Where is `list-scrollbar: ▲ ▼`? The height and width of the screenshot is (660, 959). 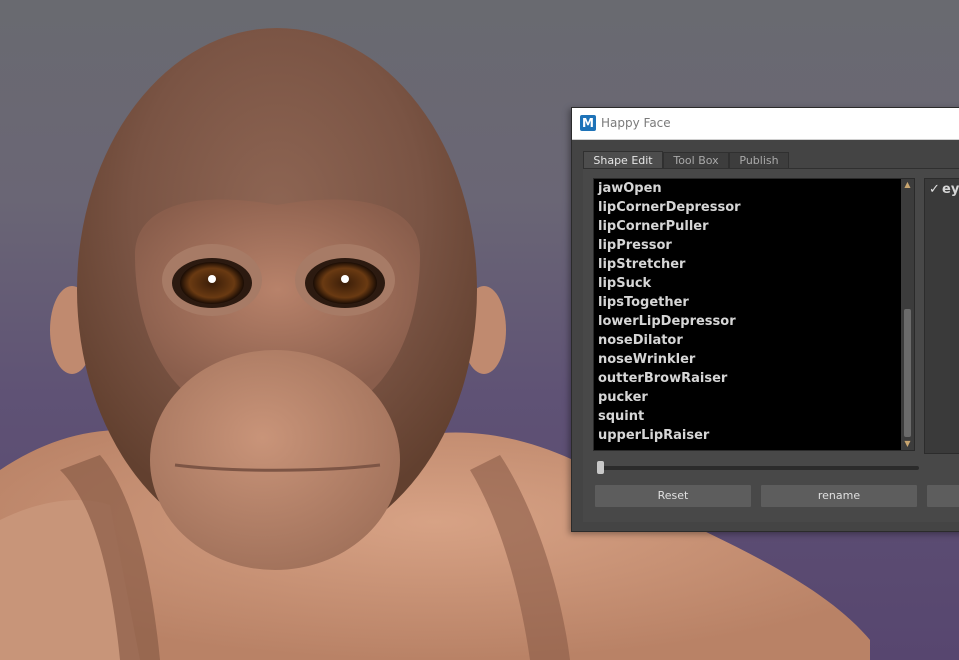
list-scrollbar: ▲ ▼ is located at coordinates (907, 314).